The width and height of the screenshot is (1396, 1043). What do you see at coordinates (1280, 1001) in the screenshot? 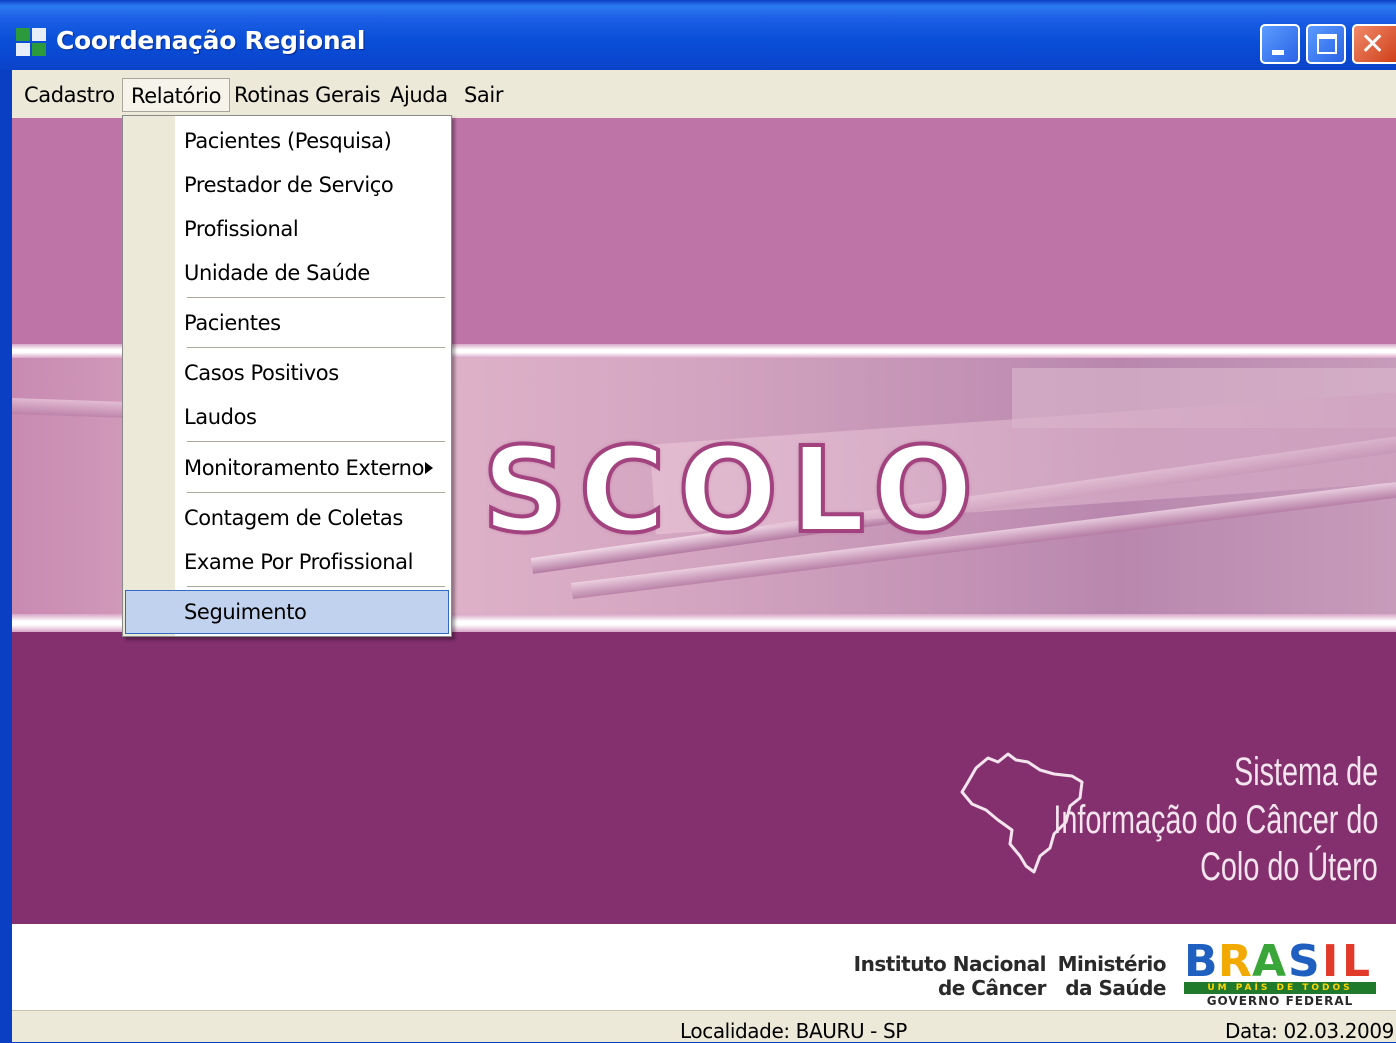
I see `governo-federal-label: GOVERNO FEDERAL` at bounding box center [1280, 1001].